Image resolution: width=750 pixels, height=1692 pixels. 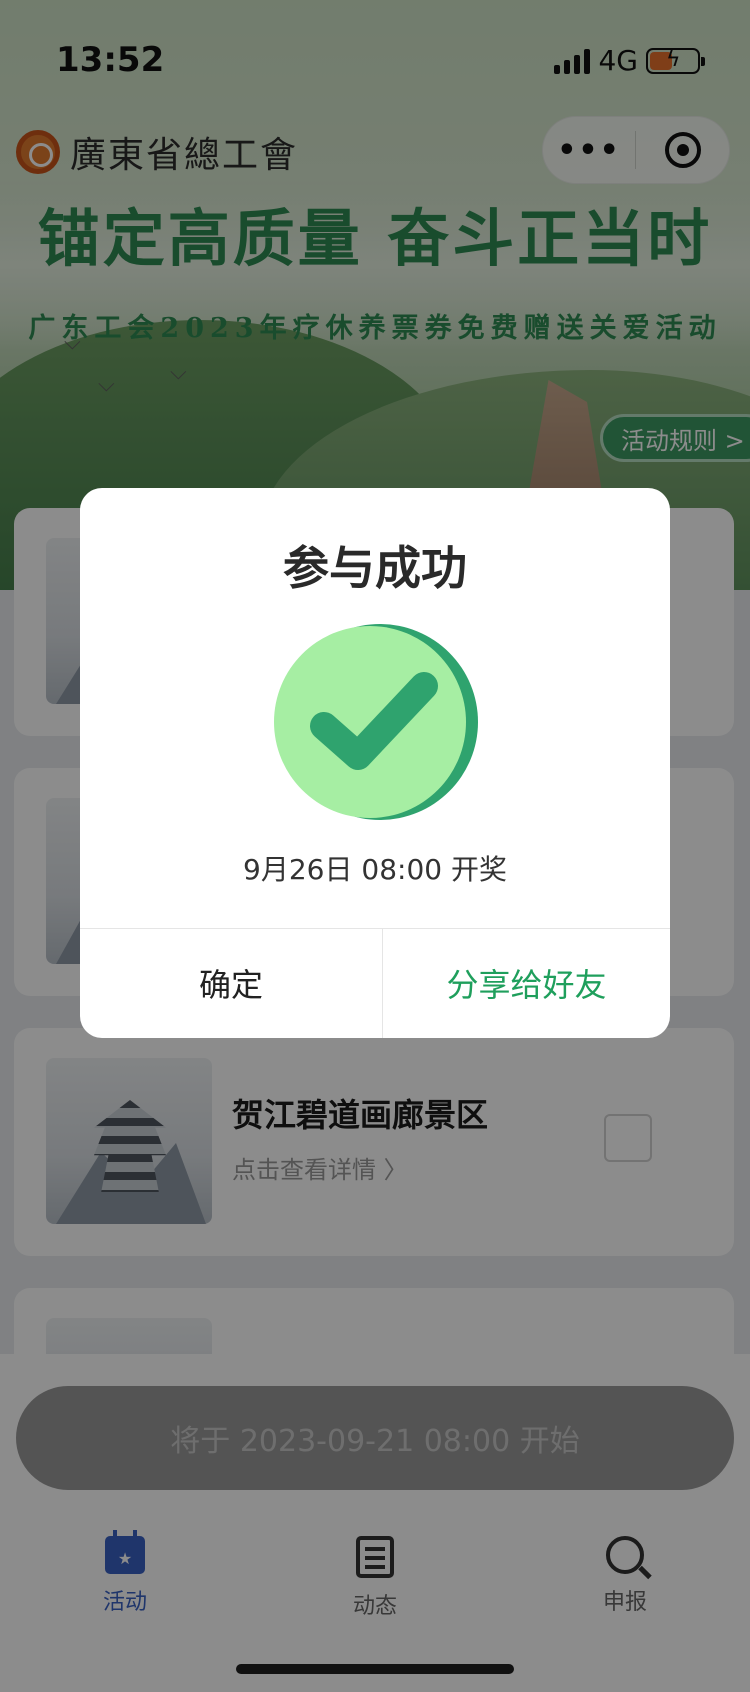 What do you see at coordinates (231, 983) in the screenshot?
I see `confirm-button: 确定` at bounding box center [231, 983].